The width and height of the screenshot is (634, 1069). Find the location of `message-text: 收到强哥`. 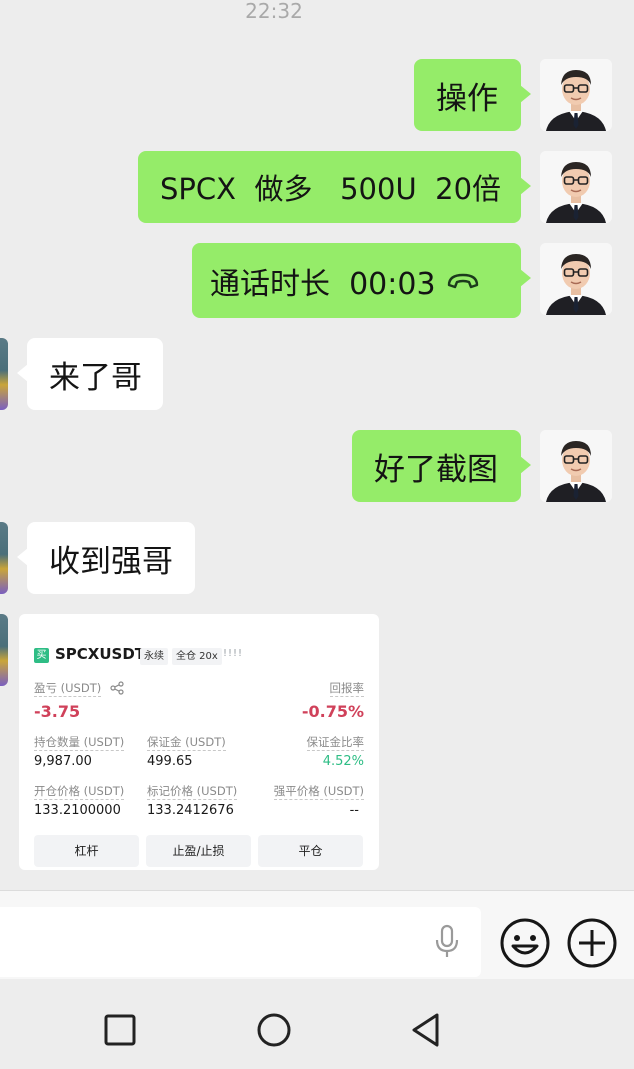

message-text: 收到强哥 is located at coordinates (111, 561).